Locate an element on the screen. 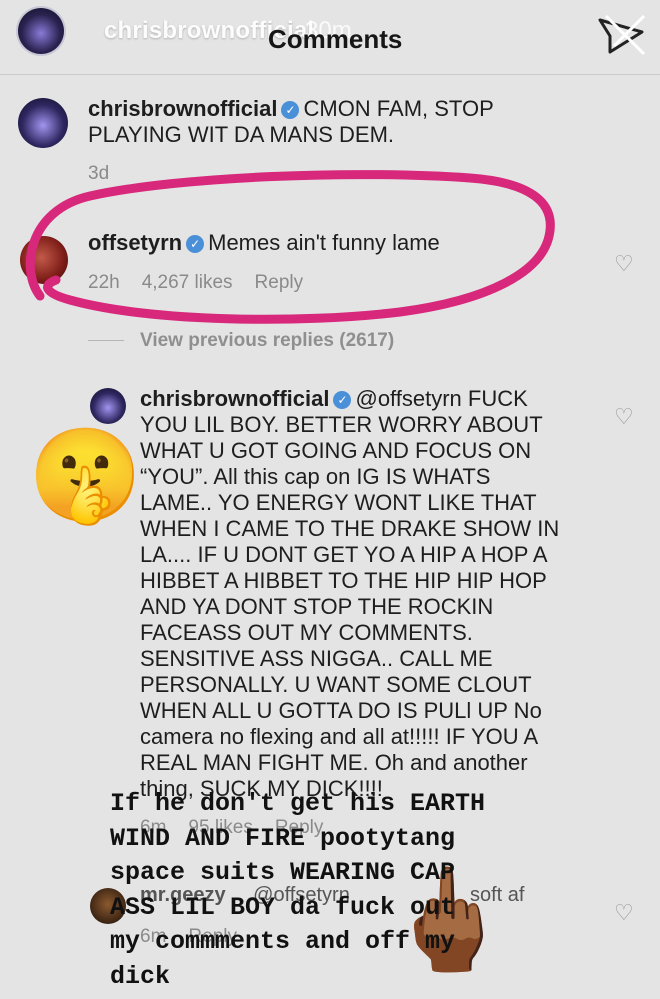  reply-text-line: LA.... IF U DONT GET YO A HIP A HOP A is located at coordinates (344, 554).